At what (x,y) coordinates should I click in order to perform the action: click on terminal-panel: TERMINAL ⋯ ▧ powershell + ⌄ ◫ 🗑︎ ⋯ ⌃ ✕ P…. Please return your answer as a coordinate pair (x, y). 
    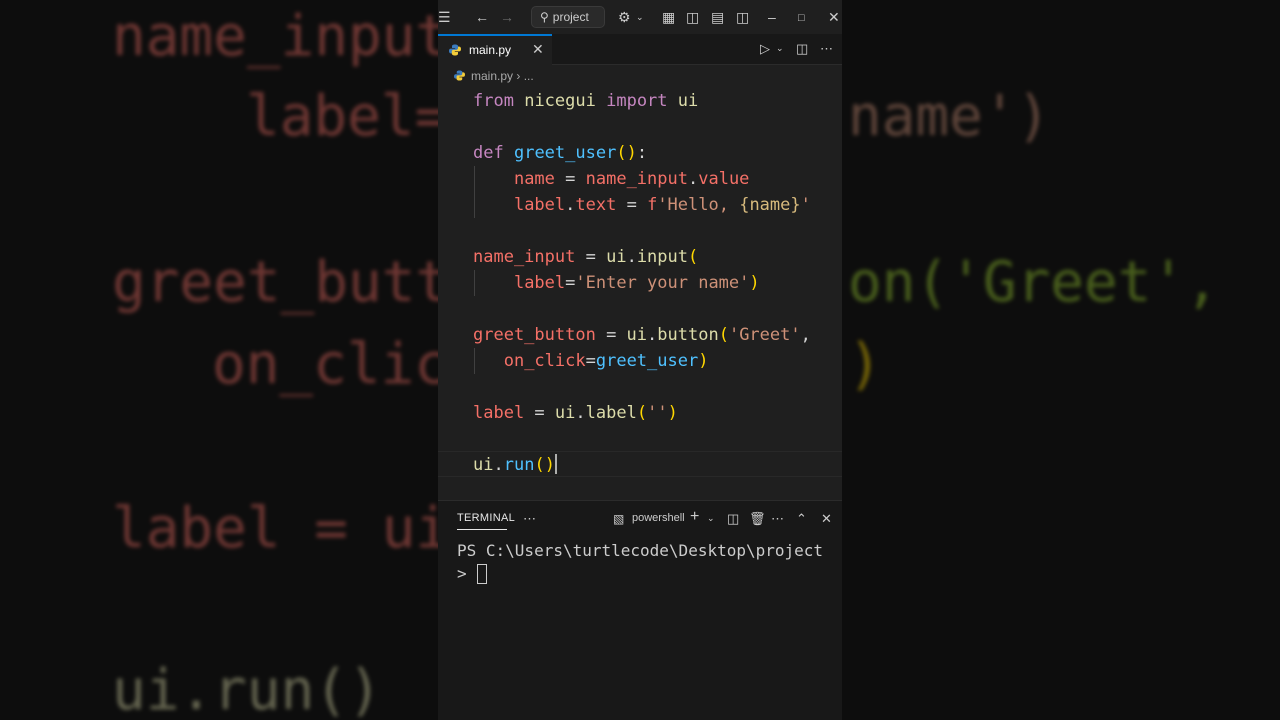
    Looking at the image, I should click on (640, 610).